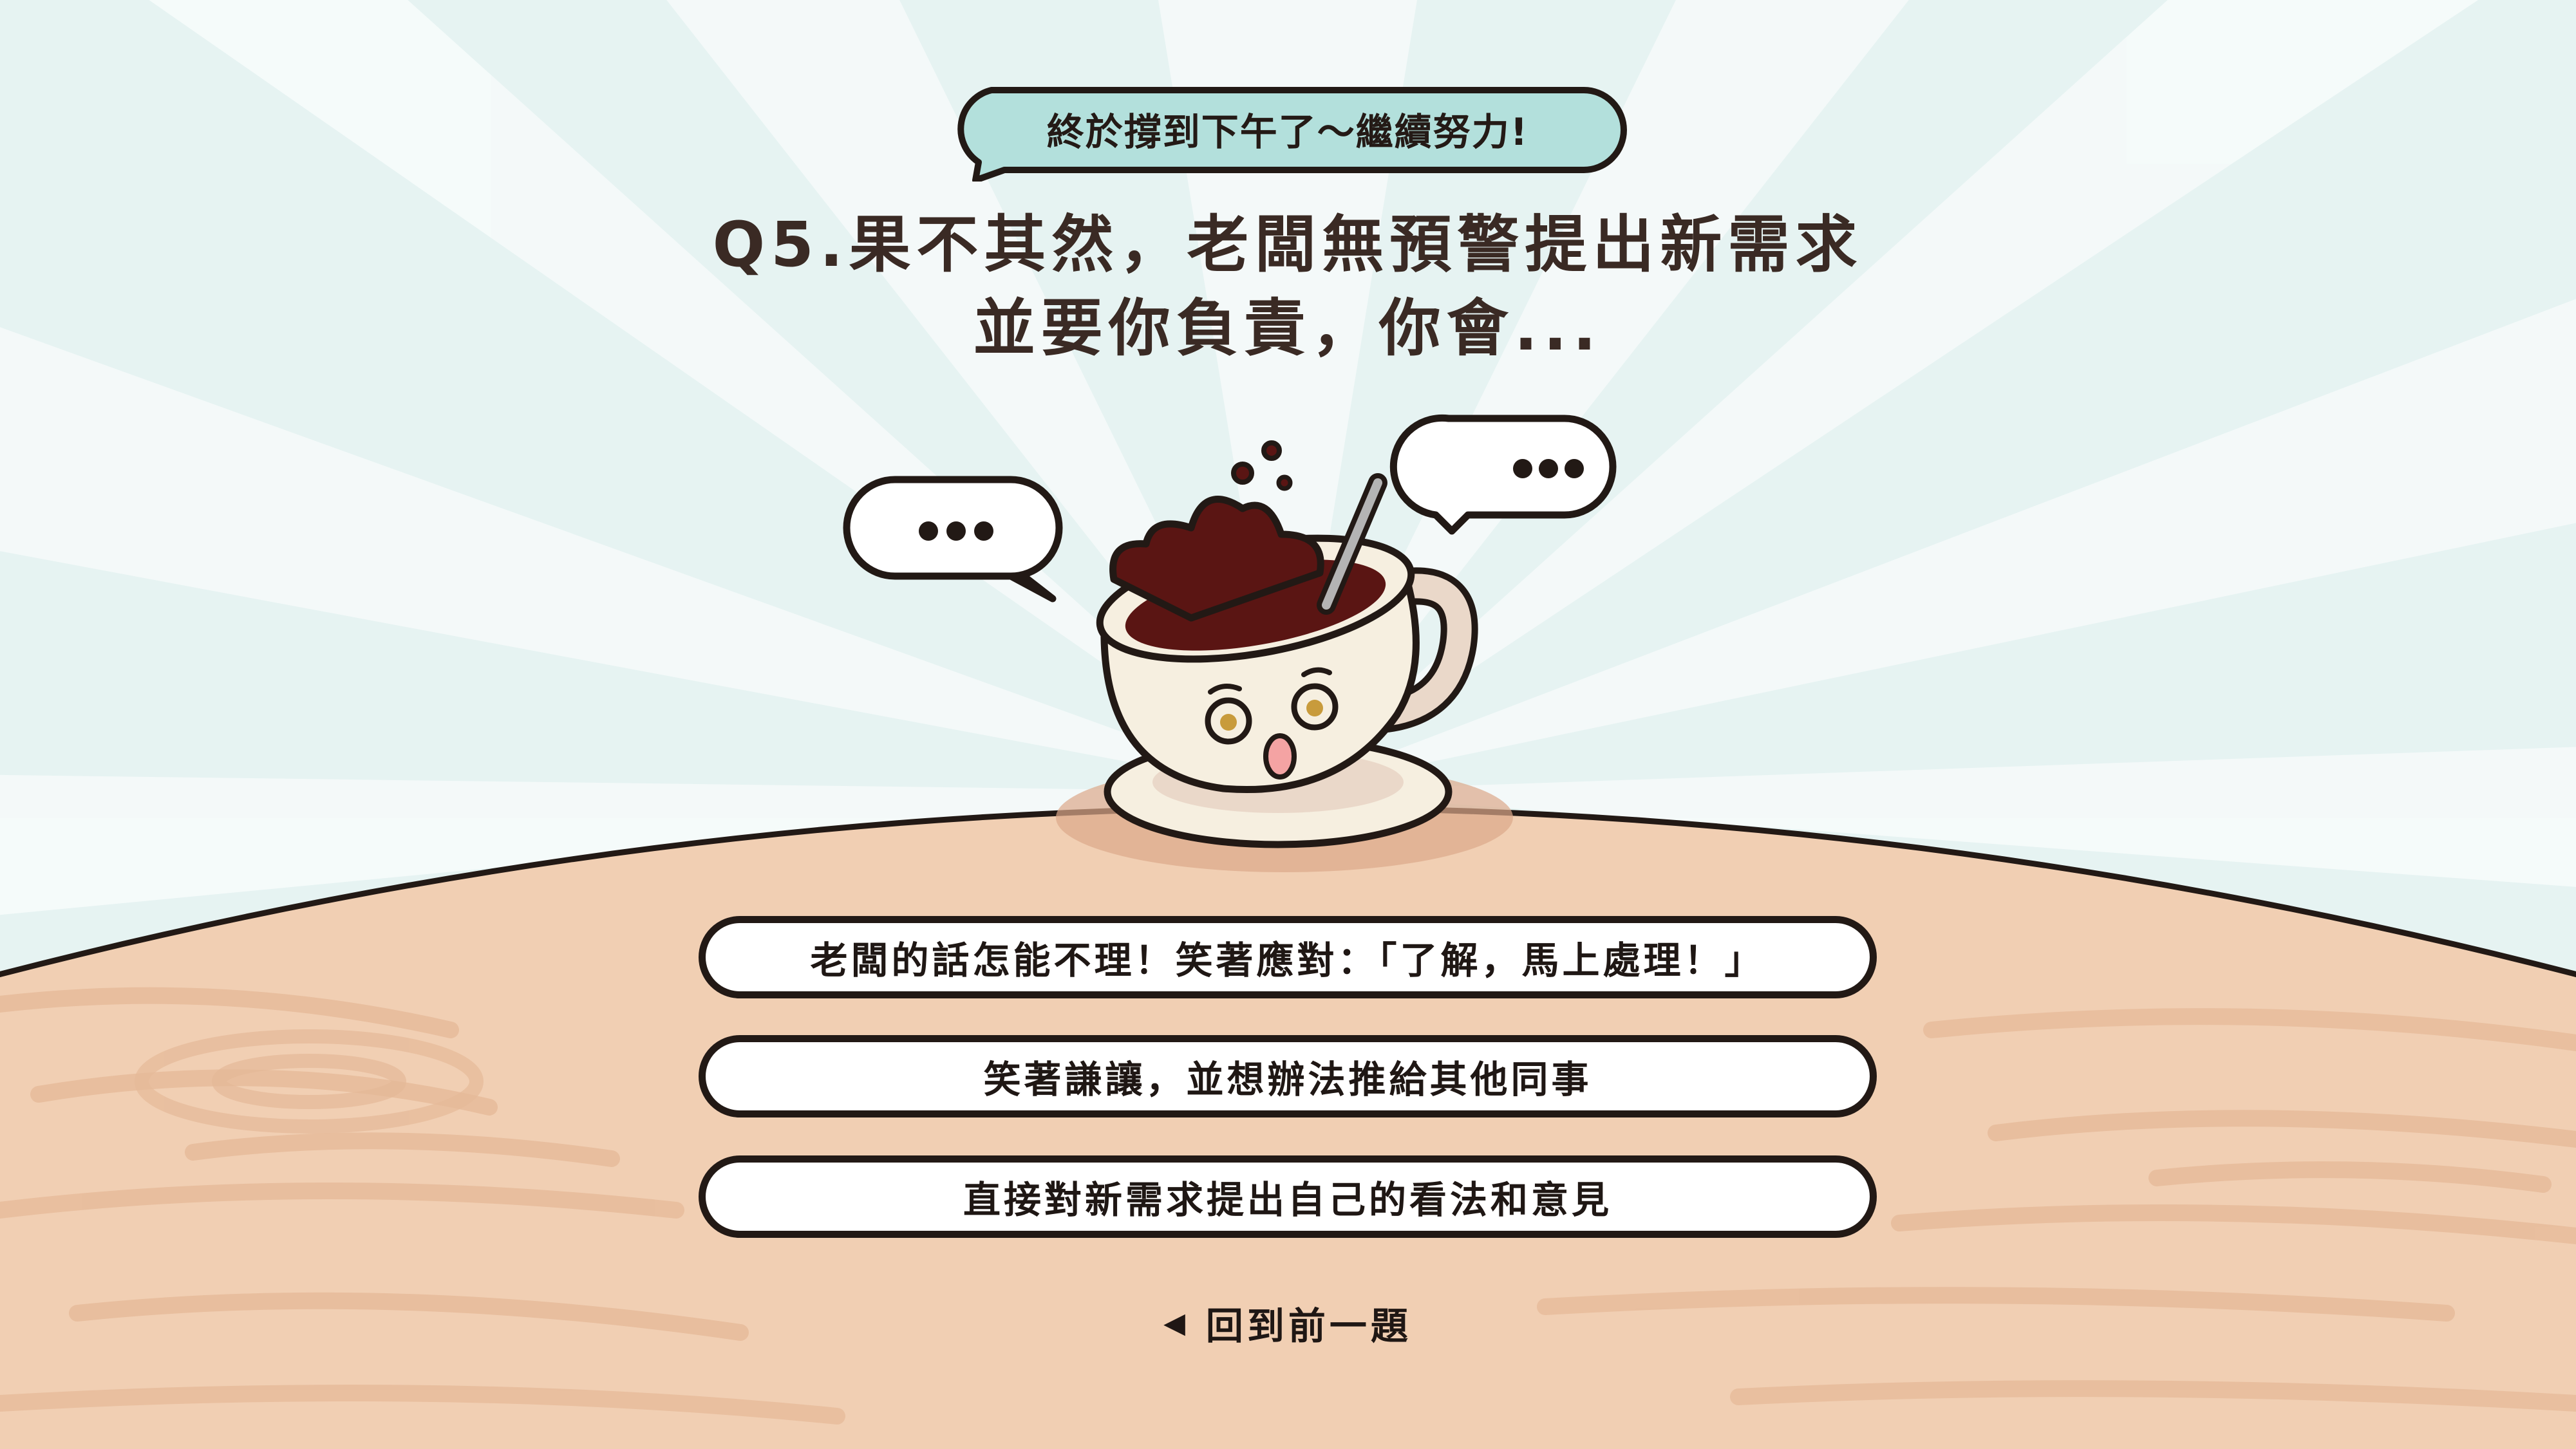 The height and width of the screenshot is (1449, 2576). What do you see at coordinates (1288, 957) in the screenshot?
I see `option-button-1: 老闆的話怎能不理！笑著應對：「了解，馬上處理！」` at bounding box center [1288, 957].